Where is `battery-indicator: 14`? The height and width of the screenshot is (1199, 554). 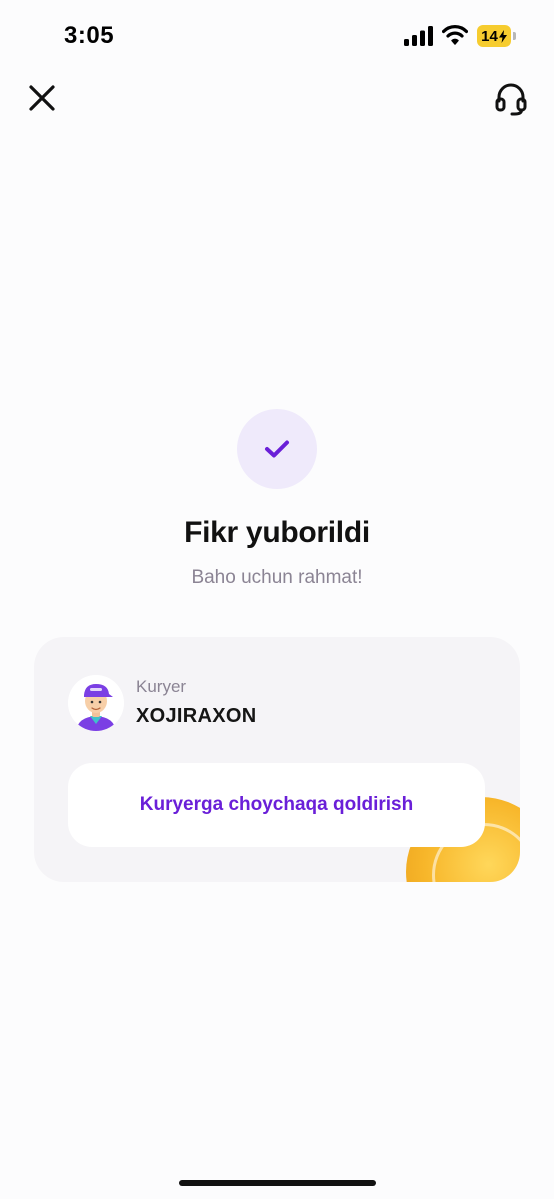
battery-indicator: 14 is located at coordinates (494, 36).